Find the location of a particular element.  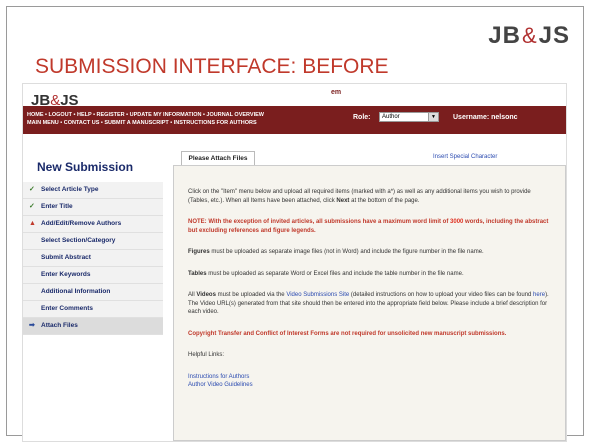

slide-title: SUBMISSION INTERFACE: BEFORE is located at coordinates (212, 66).